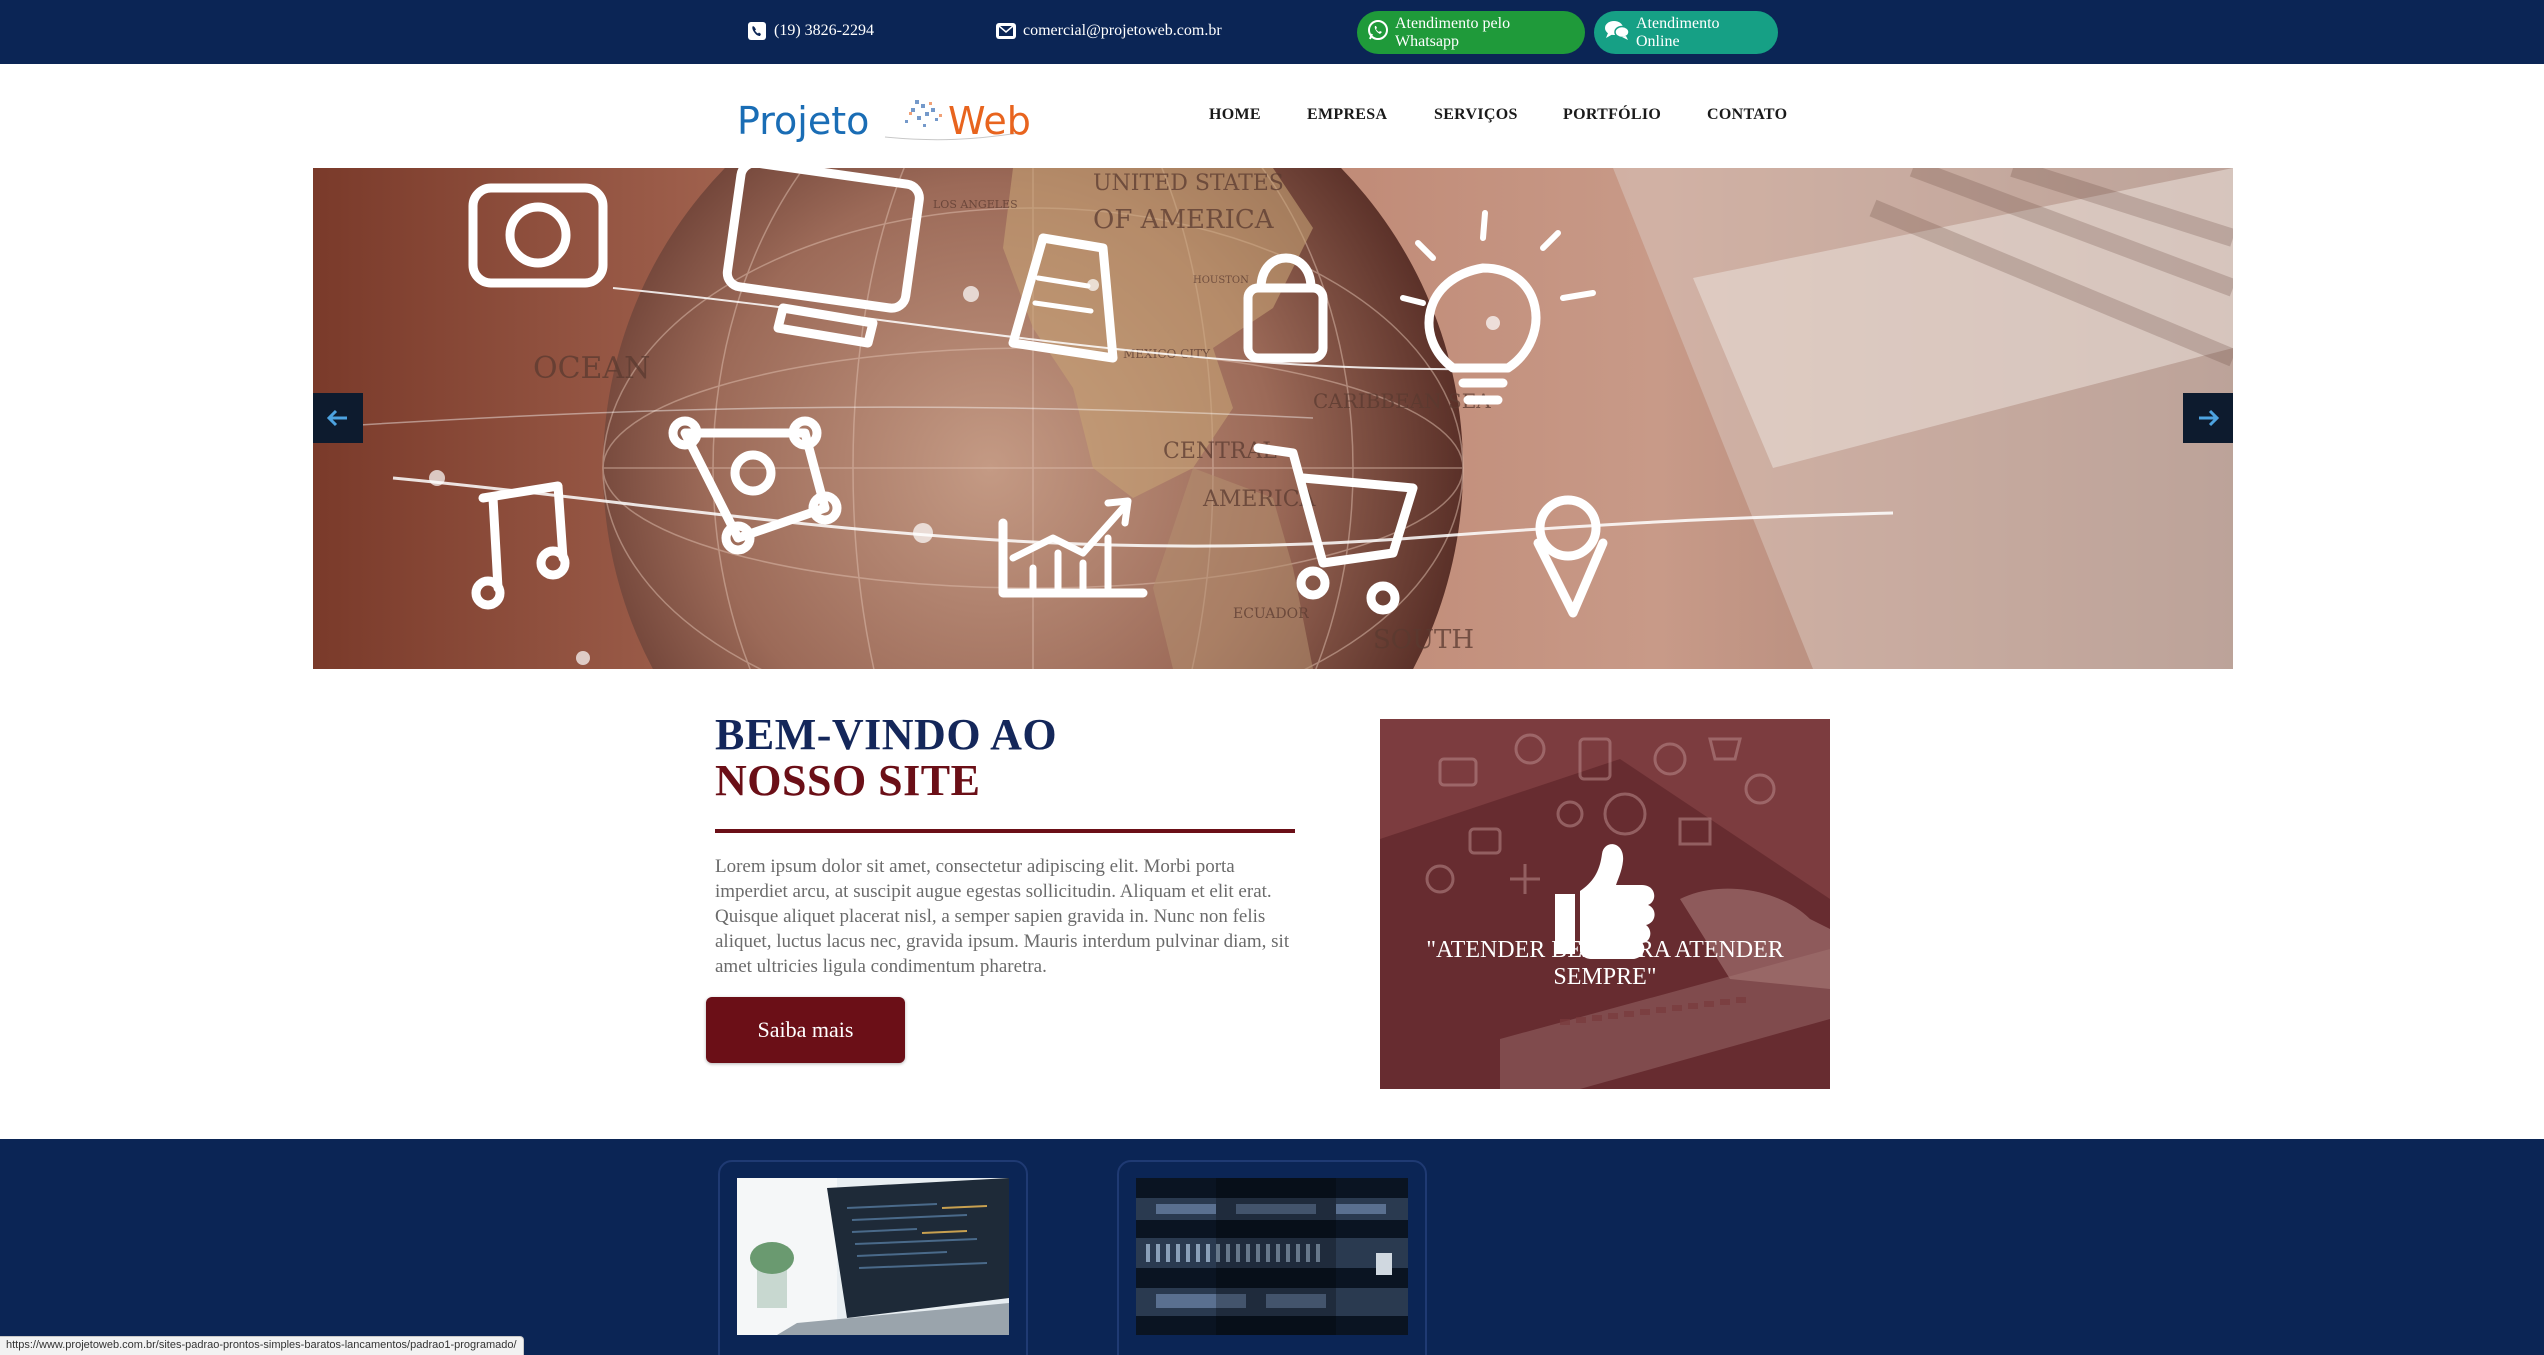 The width and height of the screenshot is (2544, 1355). I want to click on arrow-right-icon, so click(2209, 418).